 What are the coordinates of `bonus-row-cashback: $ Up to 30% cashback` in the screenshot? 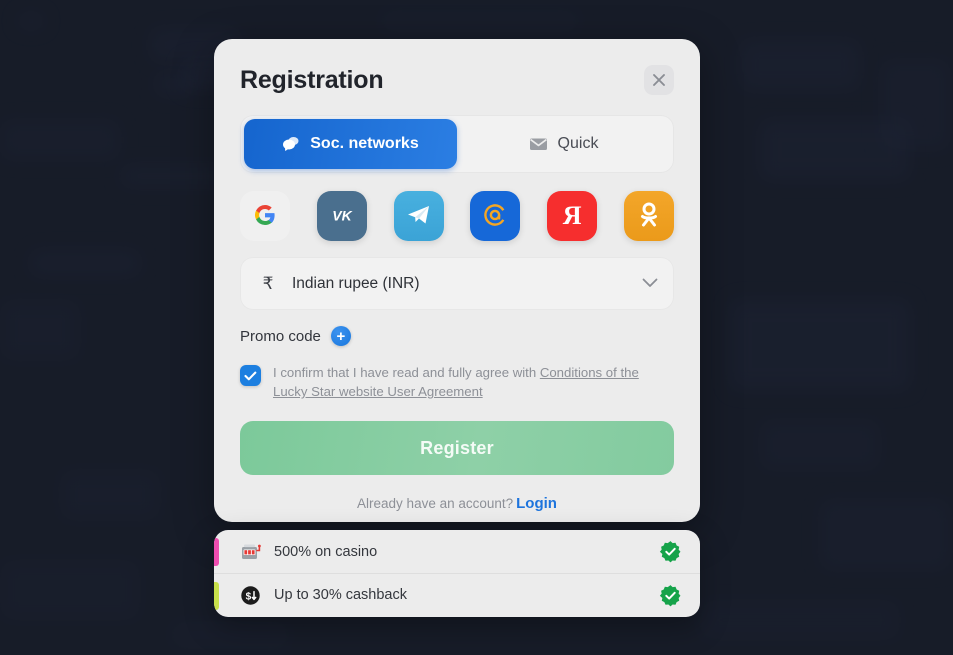 It's located at (457, 594).